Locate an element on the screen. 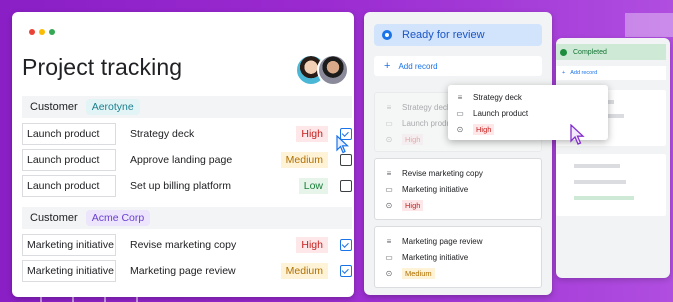 The height and width of the screenshot is (302, 673). record-card is located at coordinates (611, 185).